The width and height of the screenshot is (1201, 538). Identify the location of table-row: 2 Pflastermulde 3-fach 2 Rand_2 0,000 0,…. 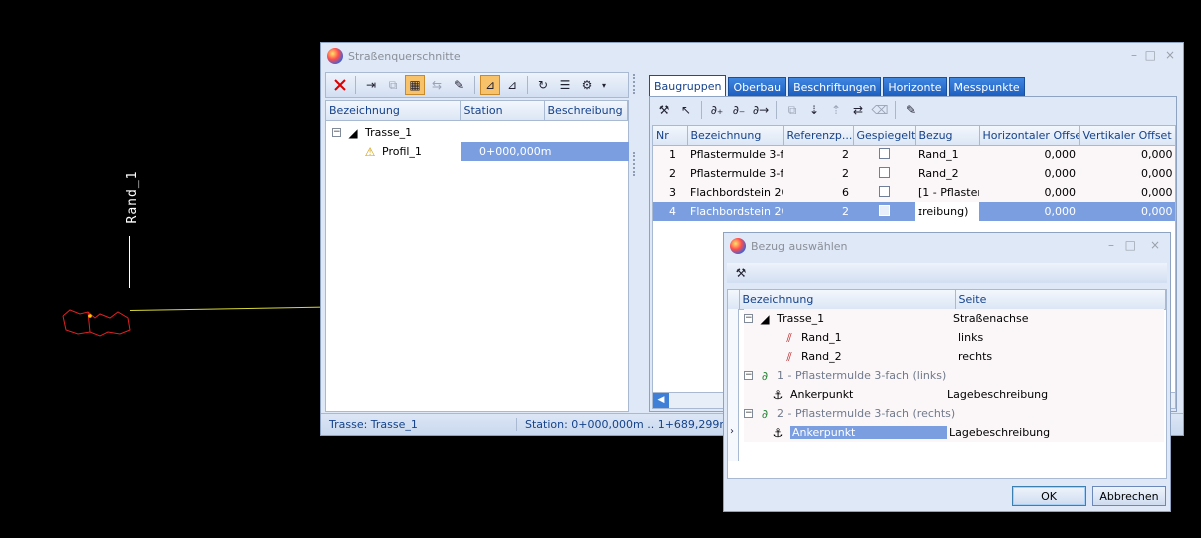
(914, 173).